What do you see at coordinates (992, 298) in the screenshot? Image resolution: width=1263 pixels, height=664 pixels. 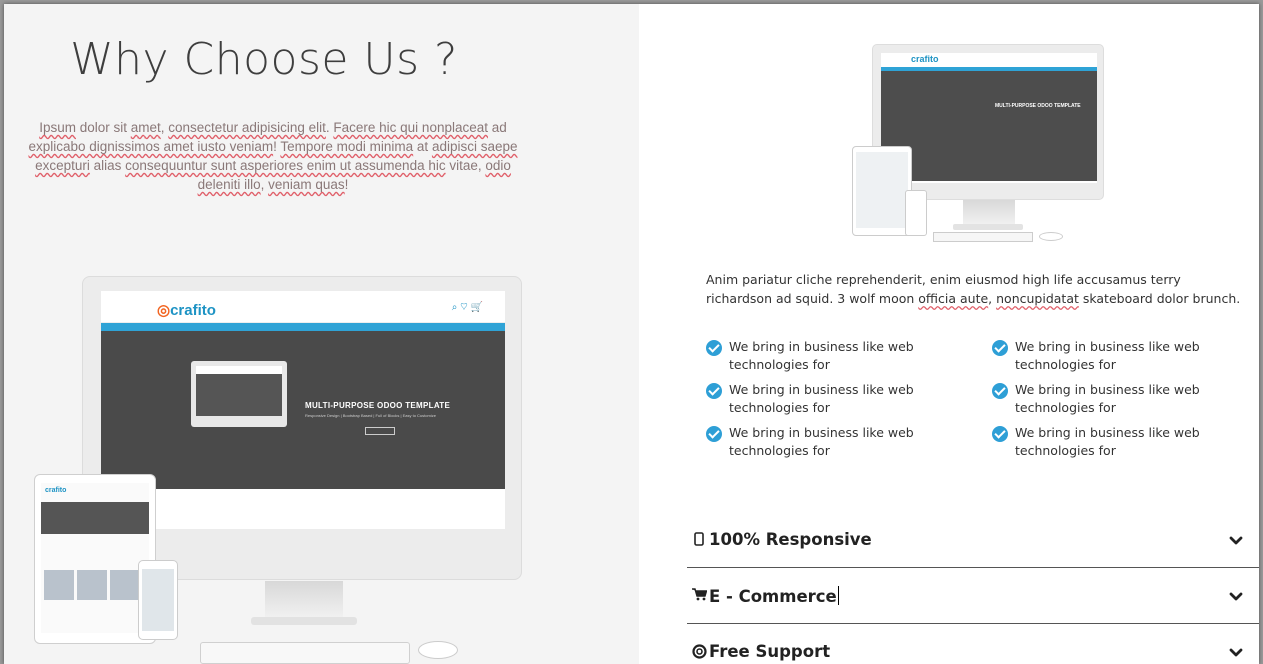 I see `description-text: ,` at bounding box center [992, 298].